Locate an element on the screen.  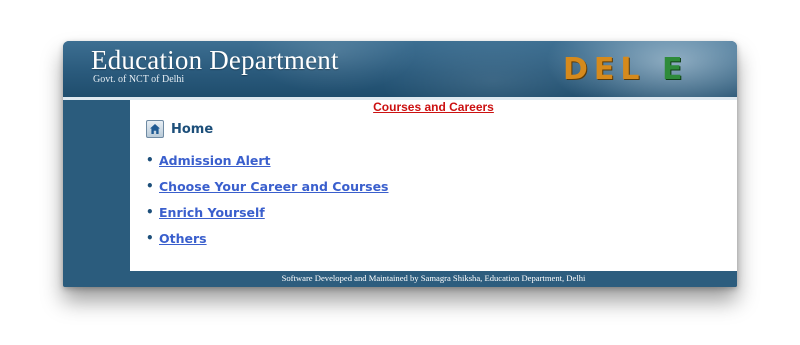
list-item: • Choose Your Career and Courses is located at coordinates (267, 192).